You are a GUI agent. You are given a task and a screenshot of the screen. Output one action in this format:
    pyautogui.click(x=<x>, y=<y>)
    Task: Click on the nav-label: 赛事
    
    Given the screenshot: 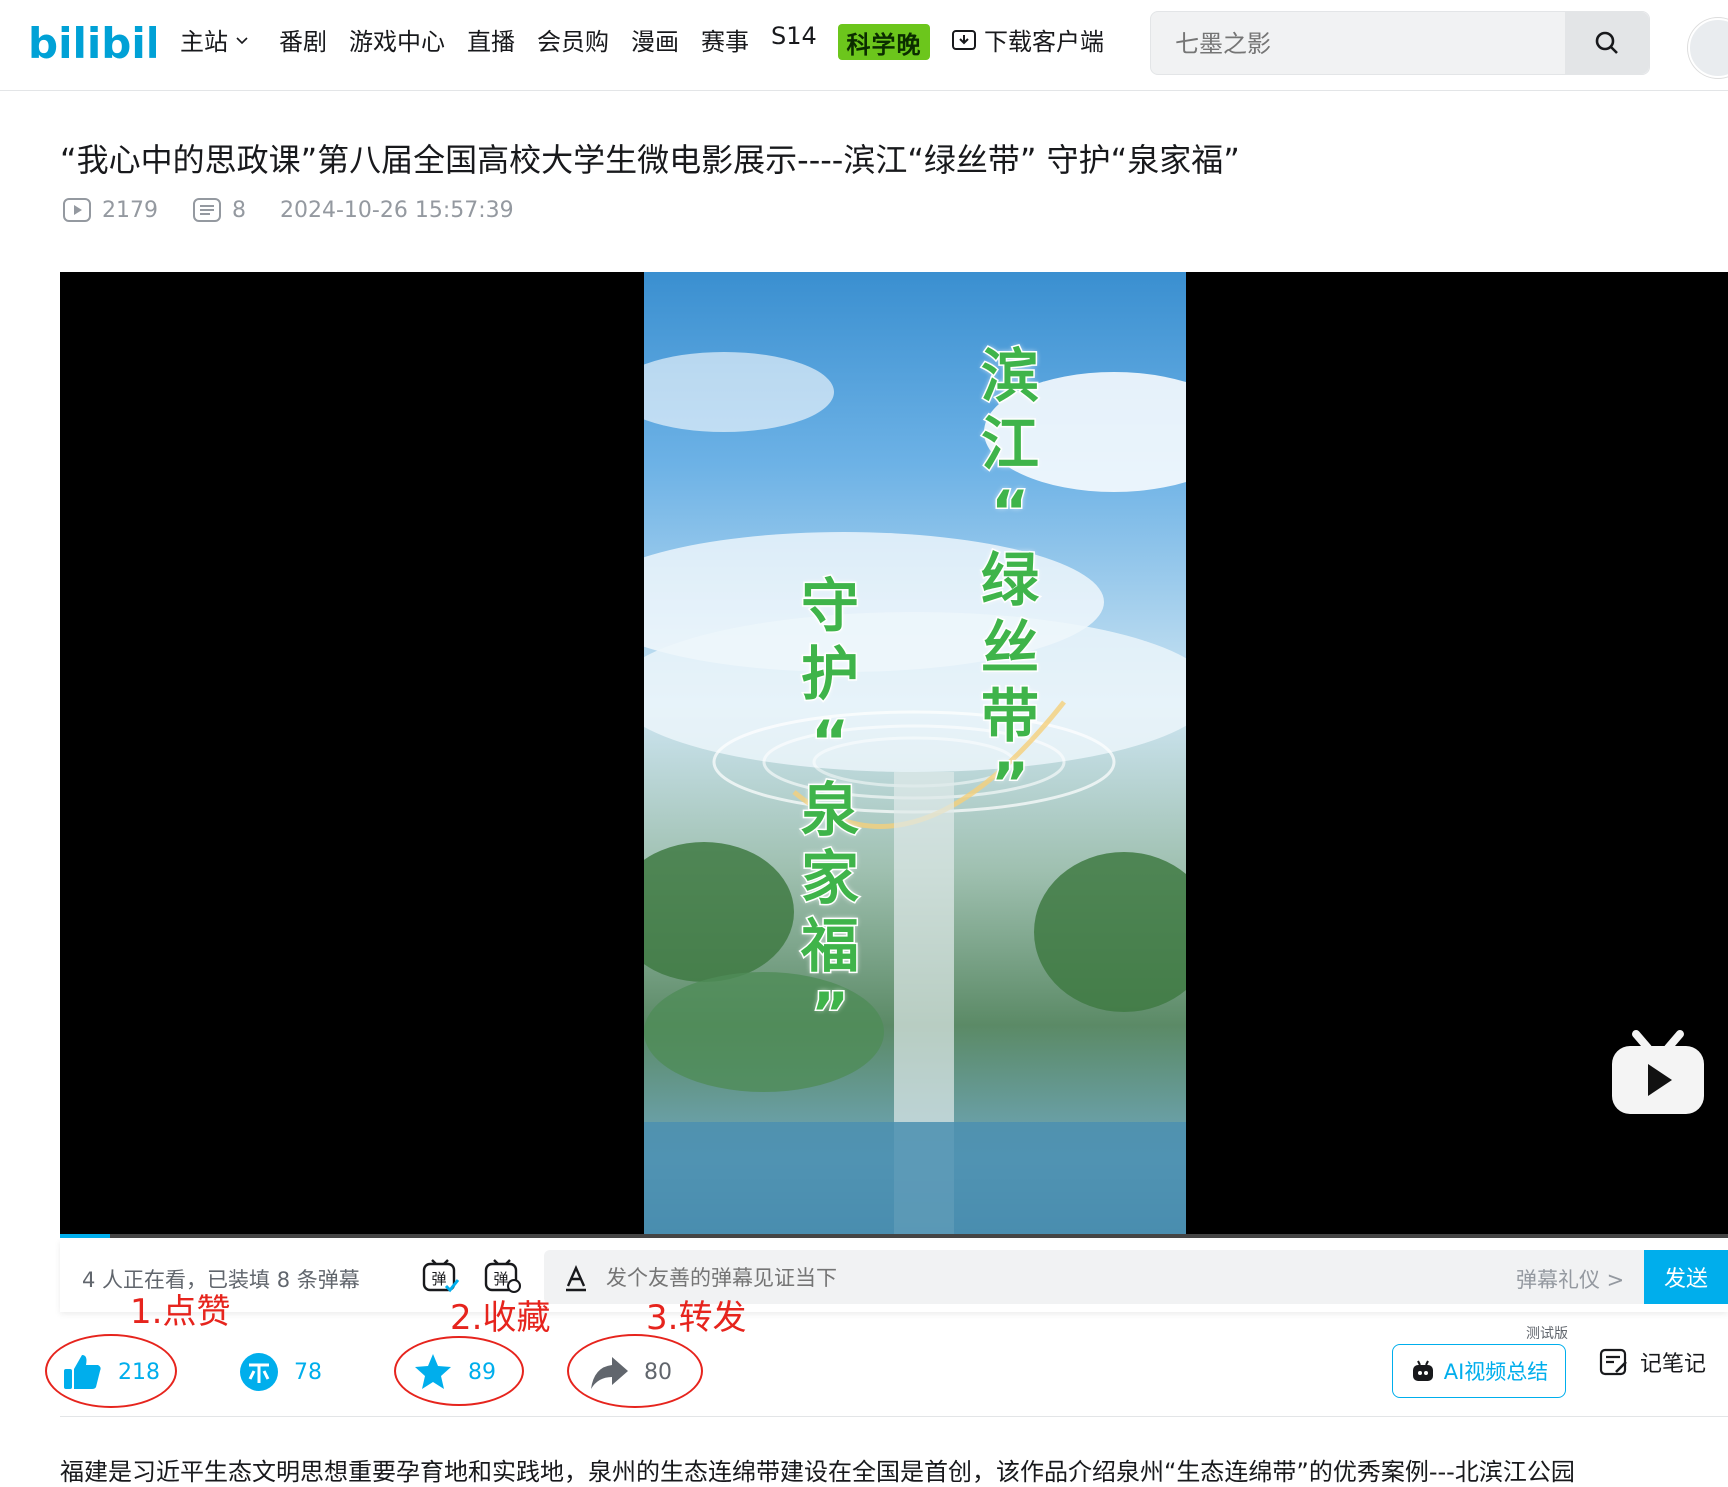 What is the action you would take?
    pyautogui.click(x=725, y=42)
    